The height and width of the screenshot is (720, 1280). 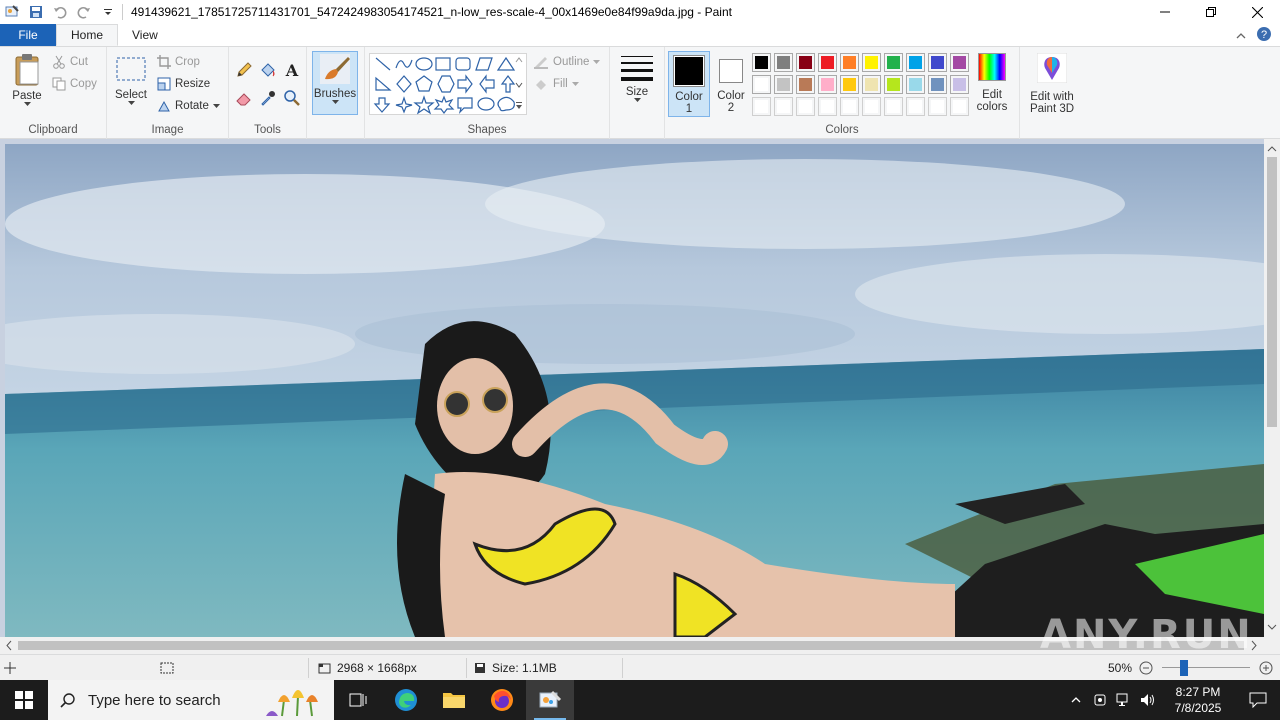 What do you see at coordinates (1124, 700) in the screenshot?
I see `network-icon` at bounding box center [1124, 700].